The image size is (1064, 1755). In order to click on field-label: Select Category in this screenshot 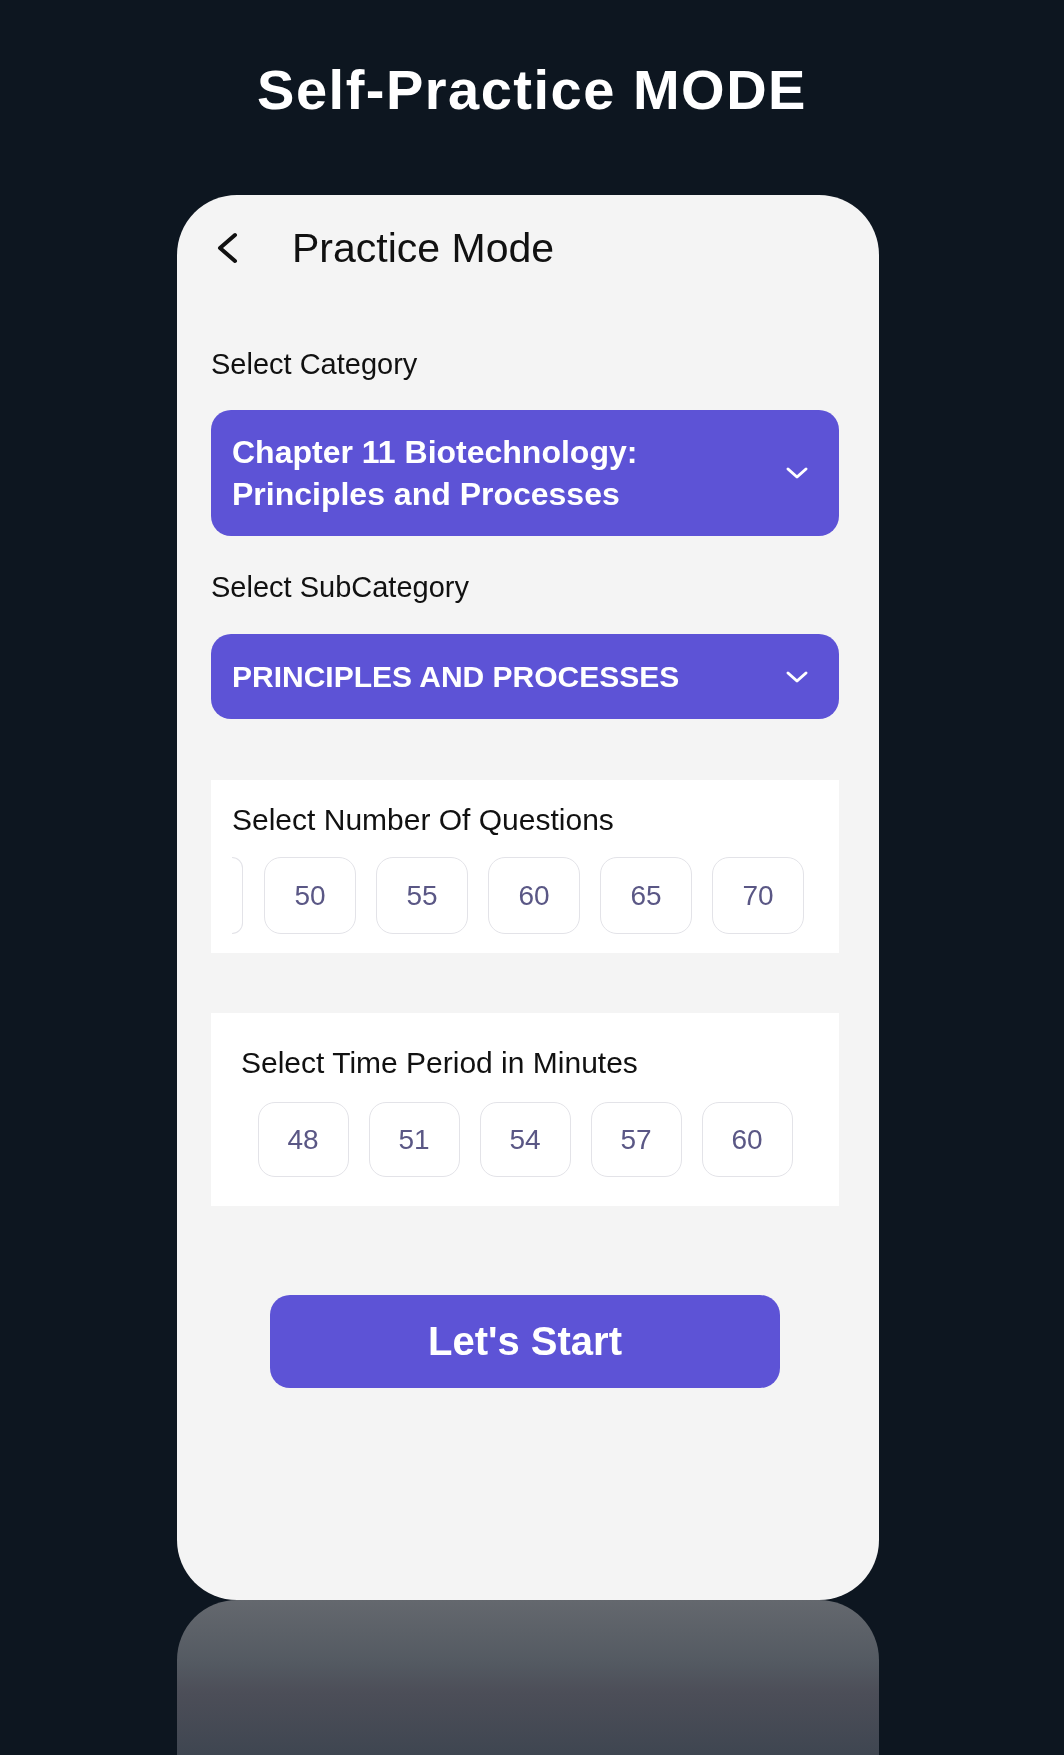, I will do `click(315, 364)`.